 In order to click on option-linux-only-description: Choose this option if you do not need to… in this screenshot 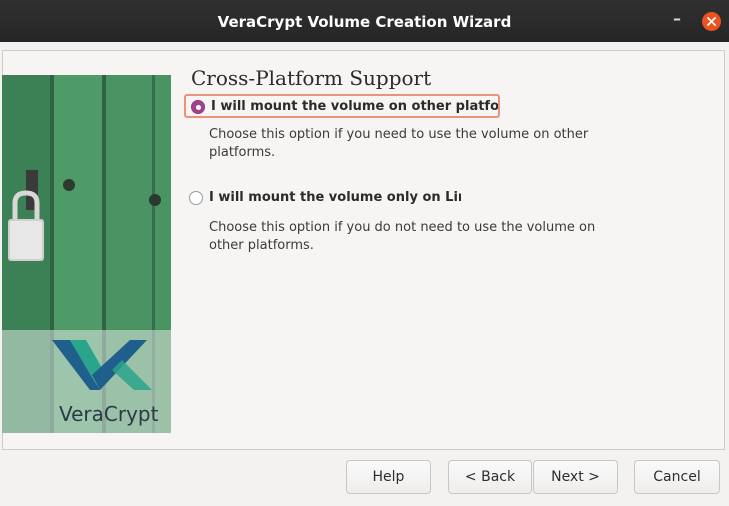, I will do `click(402, 236)`.